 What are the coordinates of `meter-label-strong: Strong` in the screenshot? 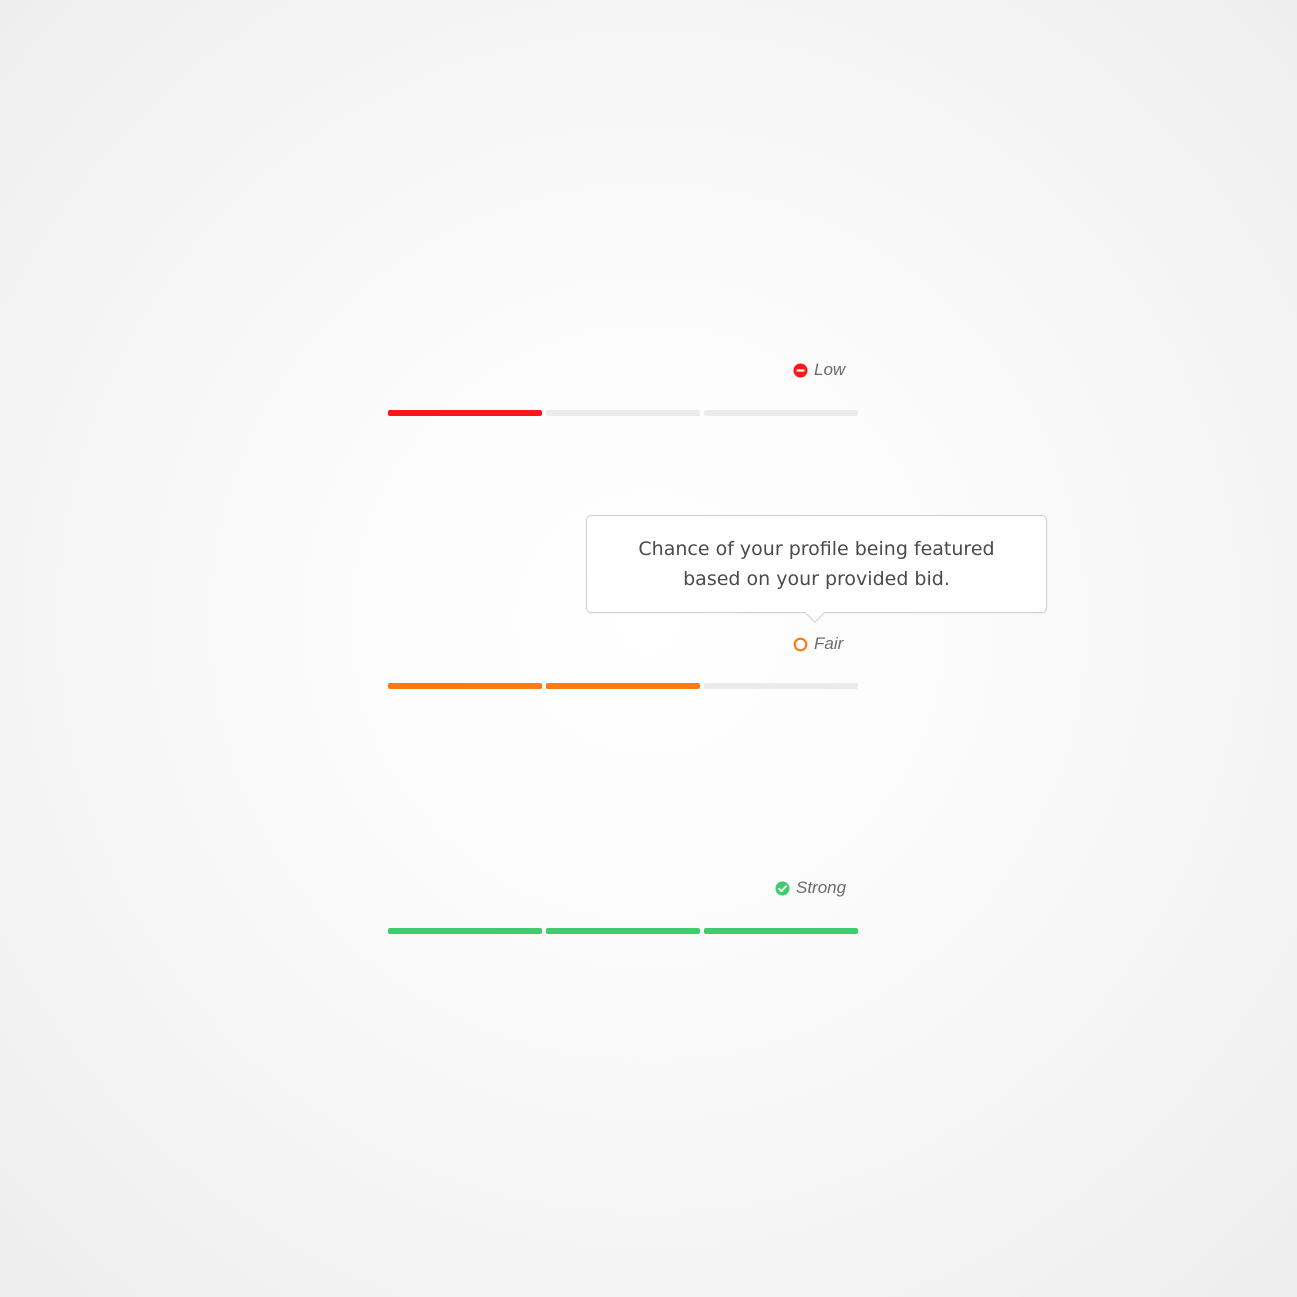 It's located at (810, 888).